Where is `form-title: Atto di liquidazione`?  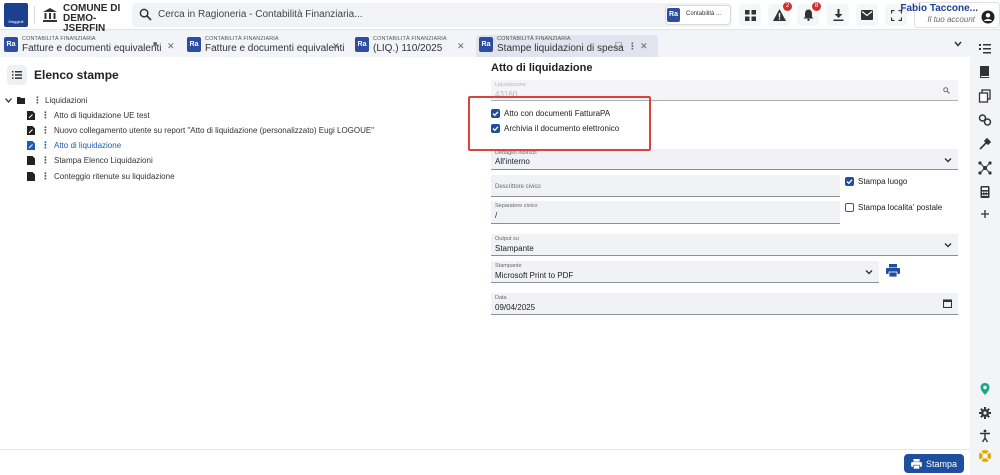 form-title: Atto di liquidazione is located at coordinates (542, 68).